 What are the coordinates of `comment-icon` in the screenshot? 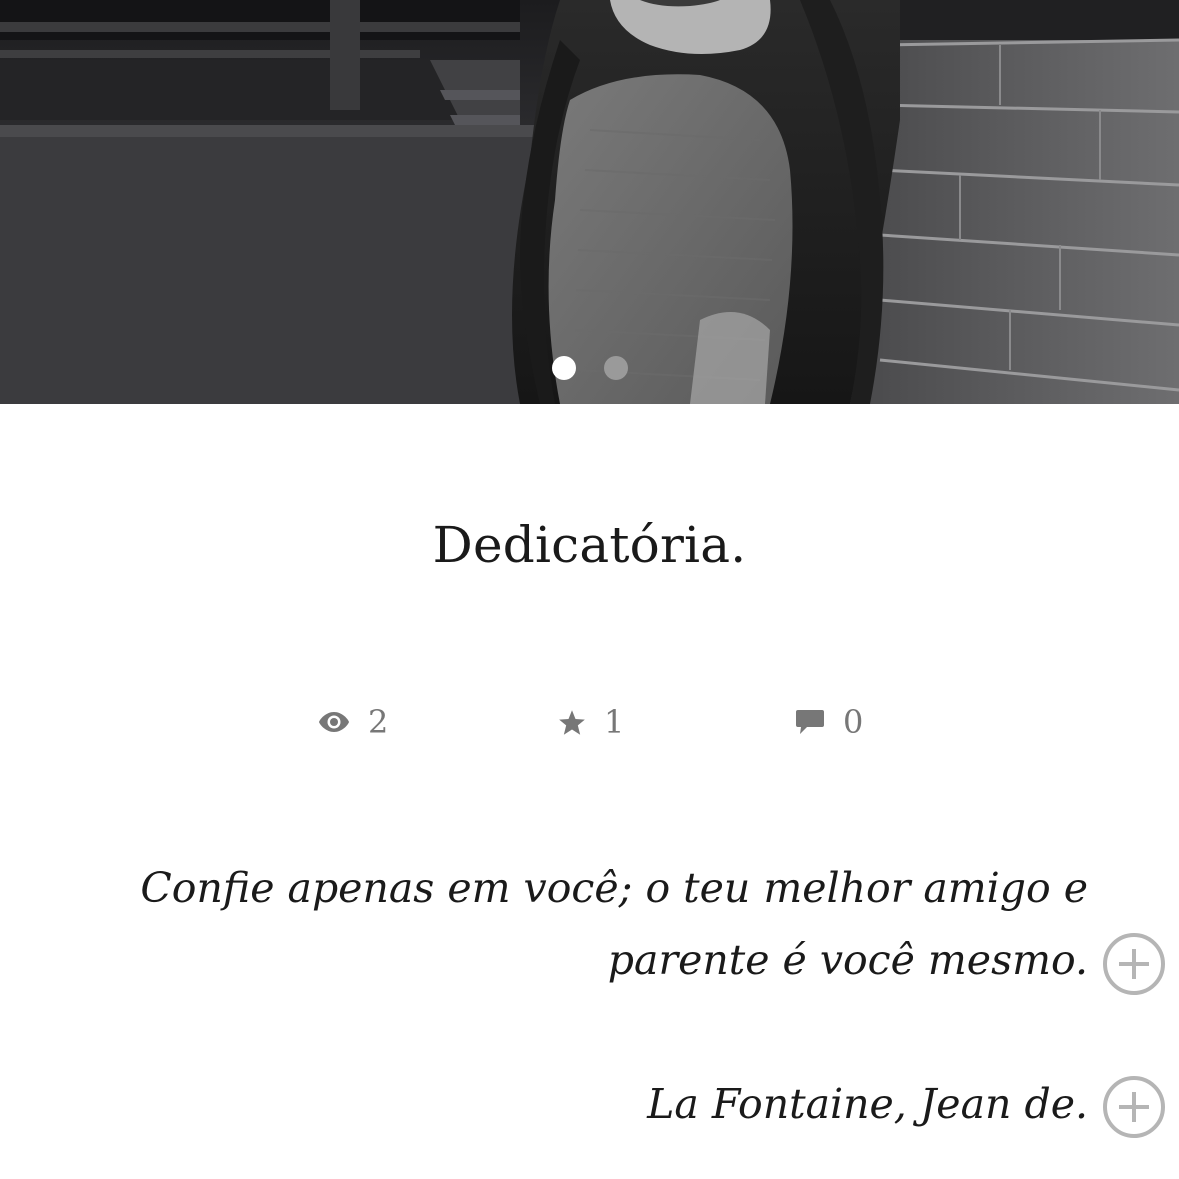 It's located at (810, 722).